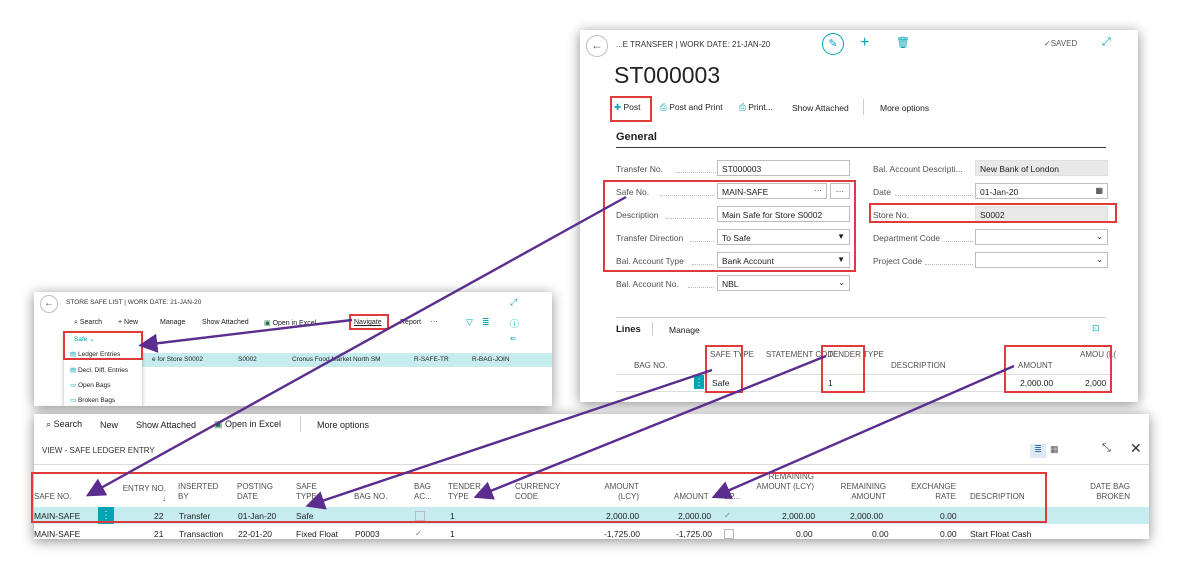 This screenshot has width=1180, height=581. Describe the element at coordinates (783, 168) in the screenshot. I see `transfer-no-field: ST000003` at that location.